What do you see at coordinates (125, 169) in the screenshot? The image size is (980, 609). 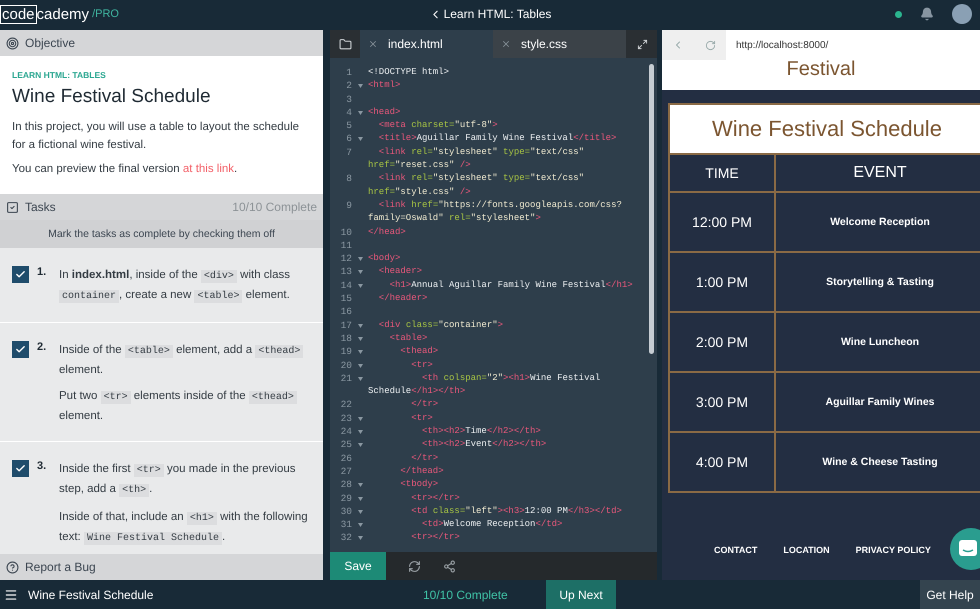 I see `preview-text: You can preview the final version at this link.` at bounding box center [125, 169].